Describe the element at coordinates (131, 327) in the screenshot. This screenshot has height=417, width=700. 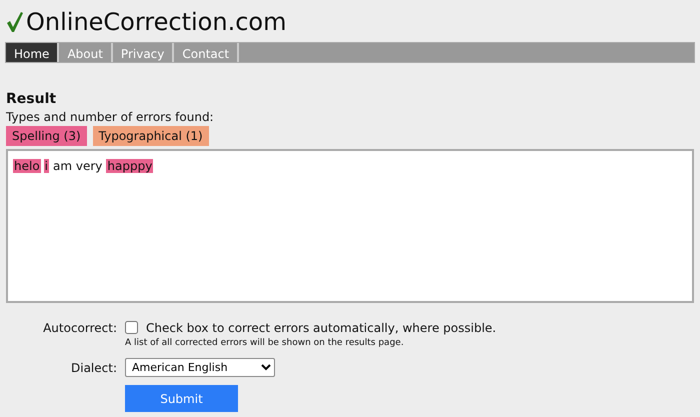
I see `autocorrect-checkbox` at that location.